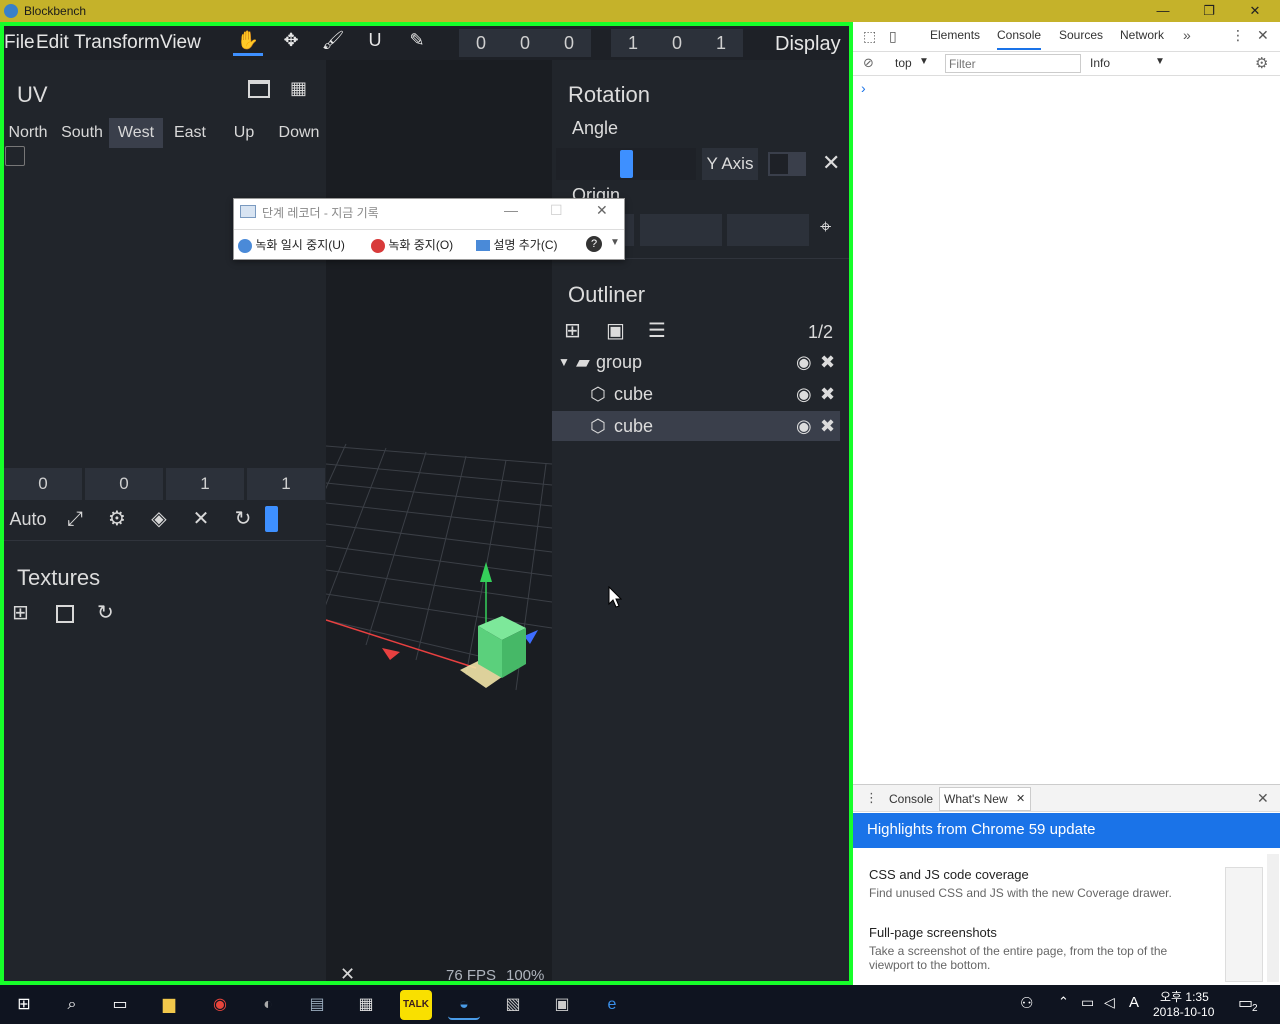  Describe the element at coordinates (626, 164) in the screenshot. I see `angle-slider-handle` at that location.